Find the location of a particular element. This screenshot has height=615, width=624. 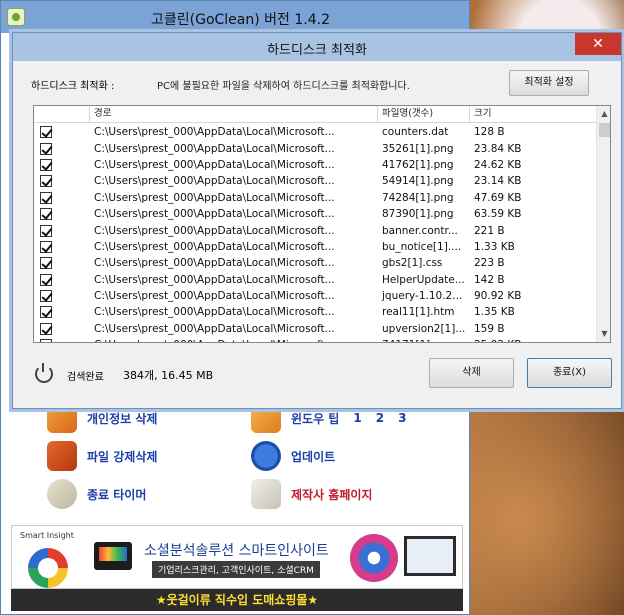

row-filename: real11[1].htm is located at coordinates (418, 312).